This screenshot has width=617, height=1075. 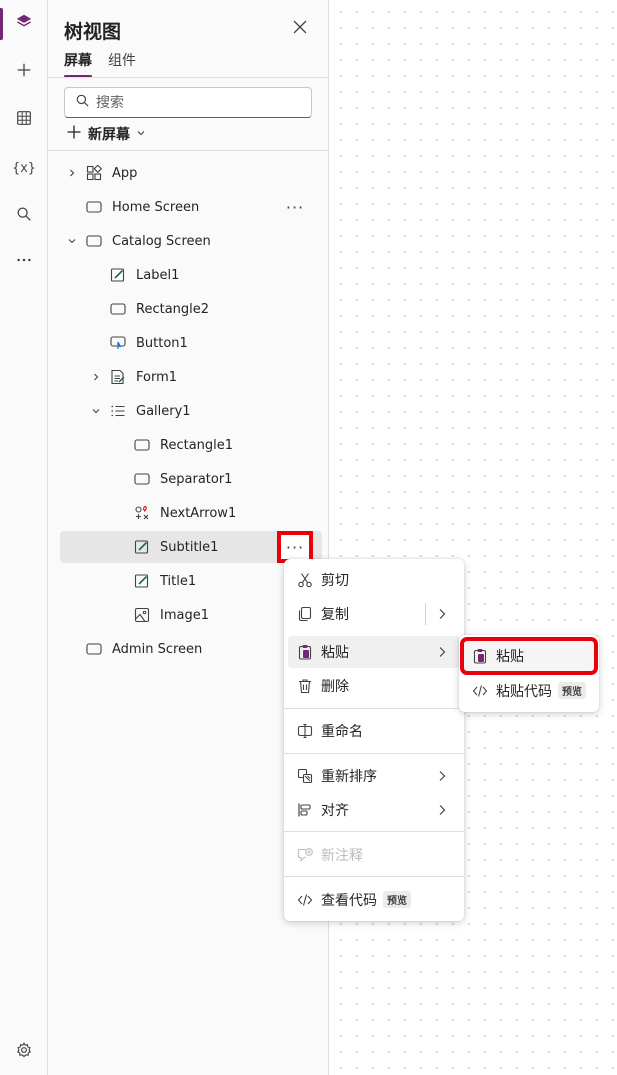 I want to click on rail-tree-view-button, so click(x=24, y=24).